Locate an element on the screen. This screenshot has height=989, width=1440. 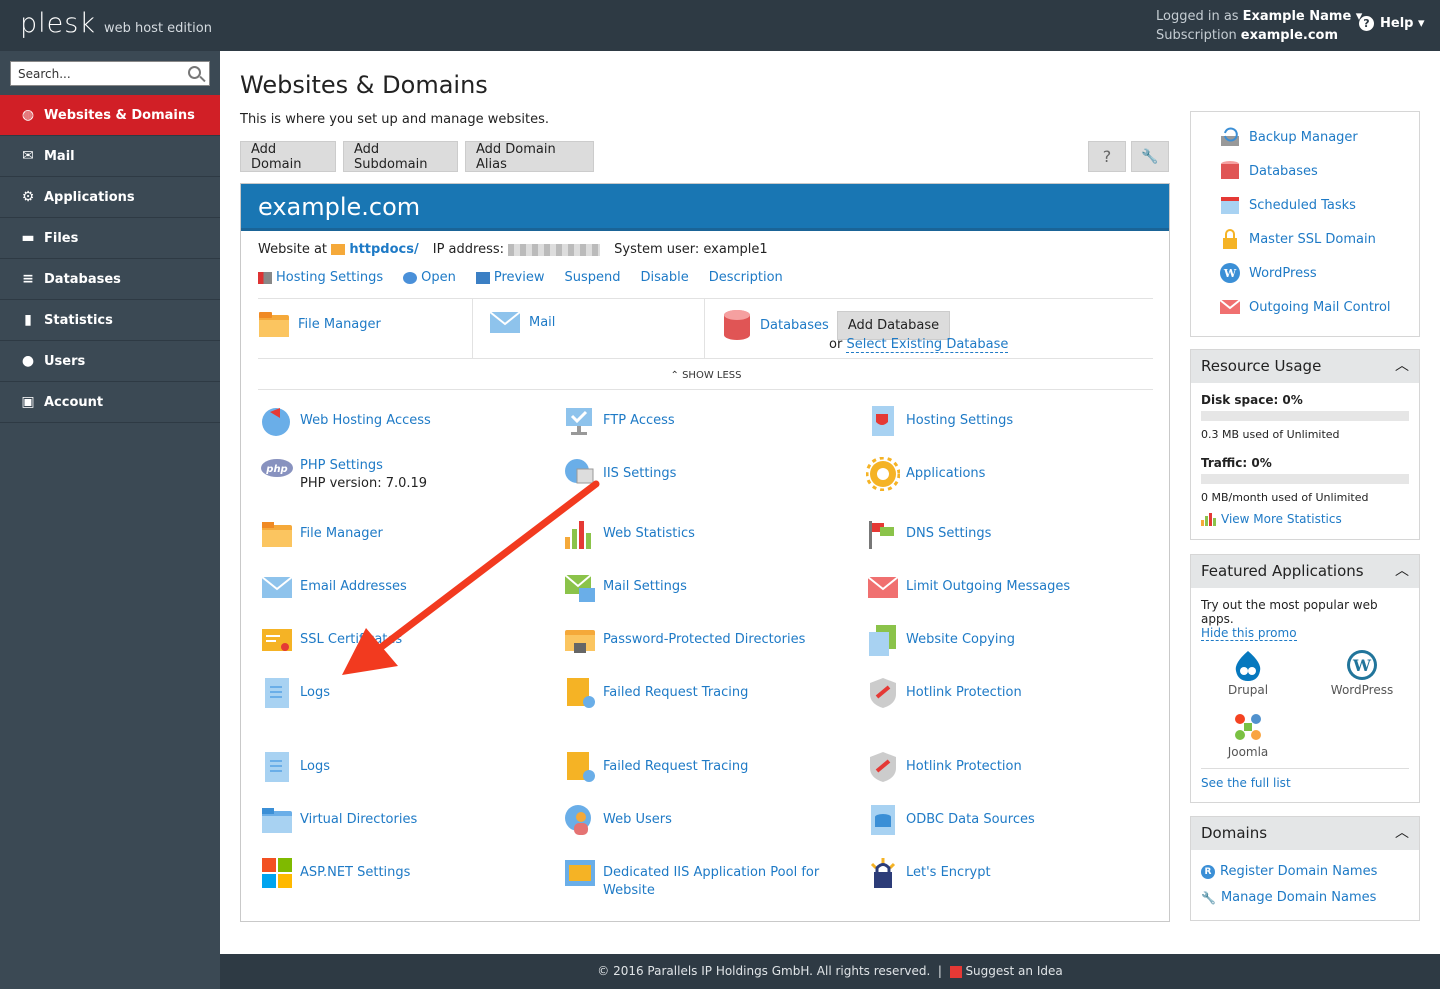
tool-php-settings: php PHP Settings PHP version: 7.0.19 is located at coordinates (405, 475).